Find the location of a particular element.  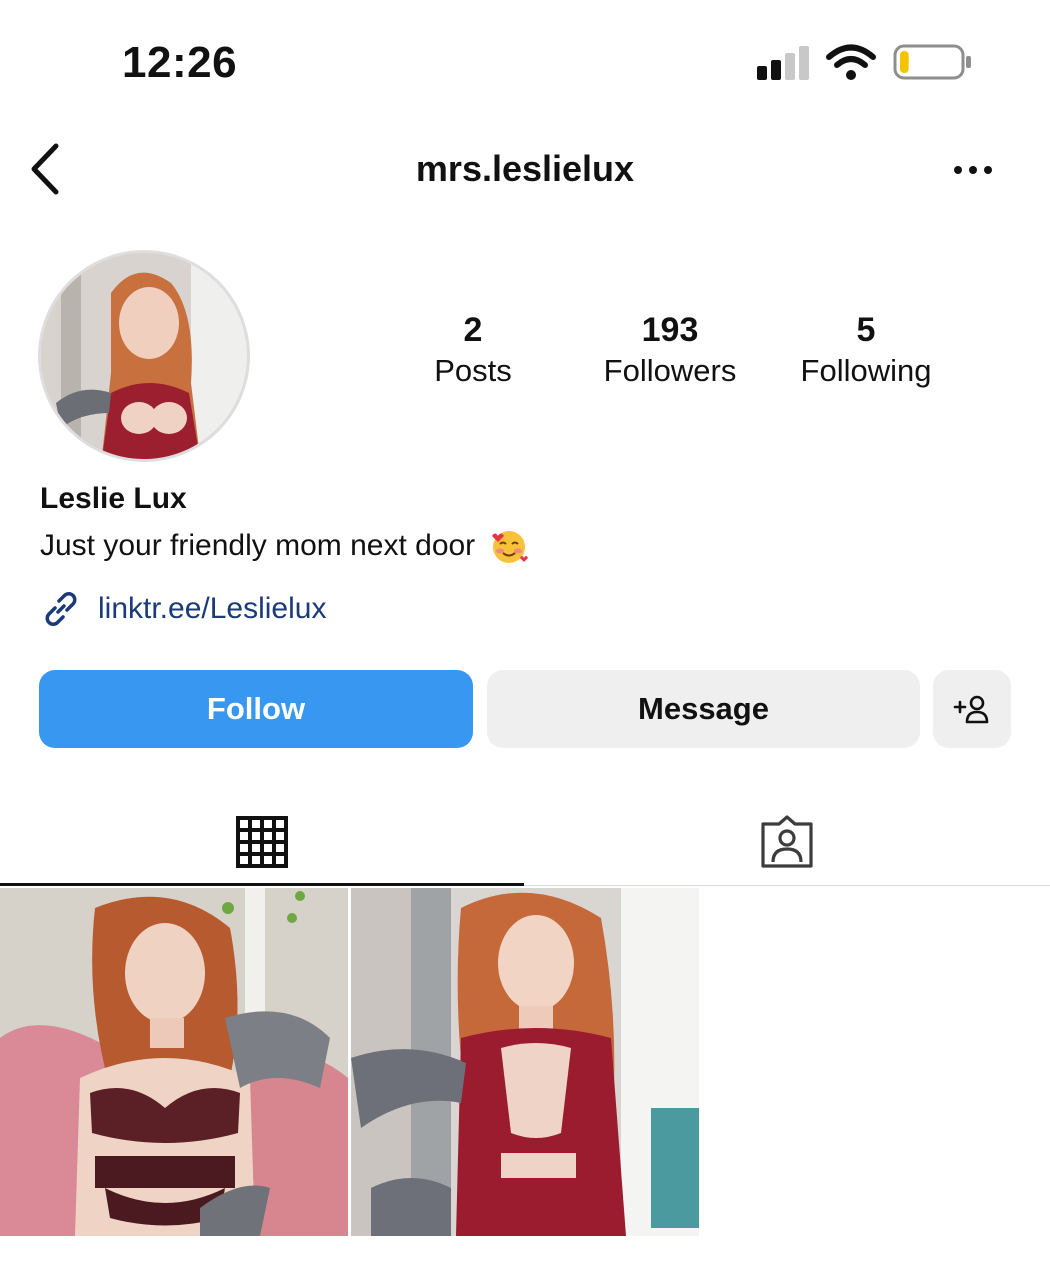

followers-count-value: 193 is located at coordinates (670, 330).